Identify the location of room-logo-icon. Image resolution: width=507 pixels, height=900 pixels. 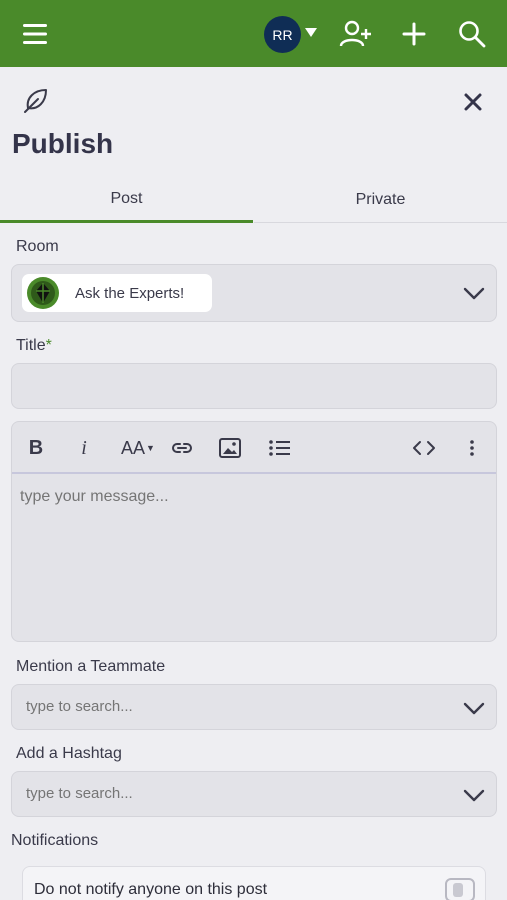
(43, 293).